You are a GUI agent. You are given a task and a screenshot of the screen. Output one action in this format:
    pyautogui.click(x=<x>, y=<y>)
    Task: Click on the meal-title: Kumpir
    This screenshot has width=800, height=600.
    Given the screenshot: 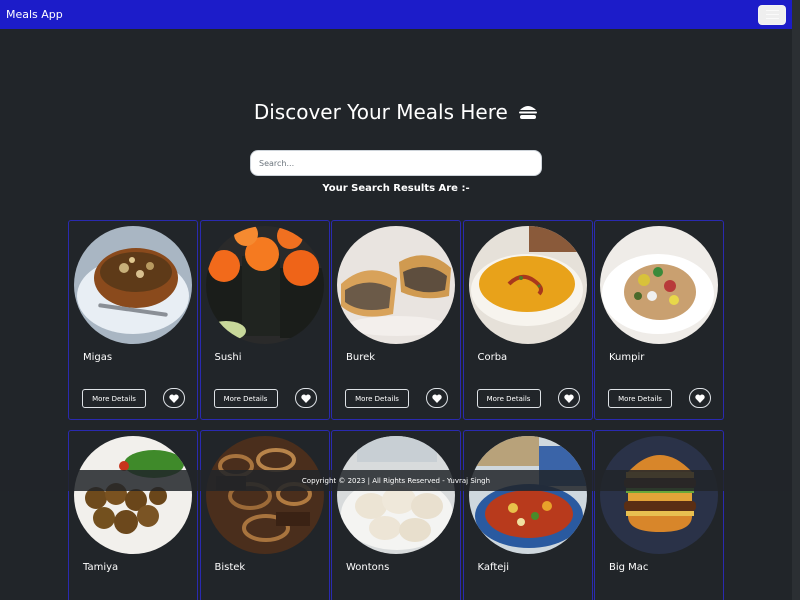 What is the action you would take?
    pyautogui.click(x=627, y=357)
    